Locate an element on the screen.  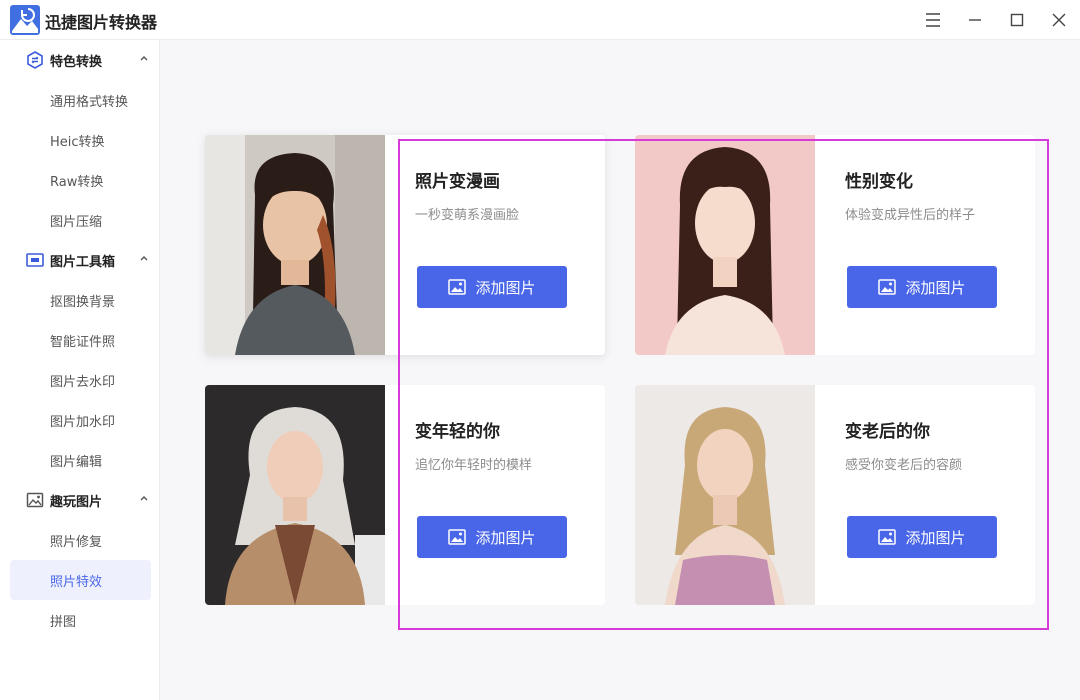
card-title: 变年轻的你 is located at coordinates (457, 432).